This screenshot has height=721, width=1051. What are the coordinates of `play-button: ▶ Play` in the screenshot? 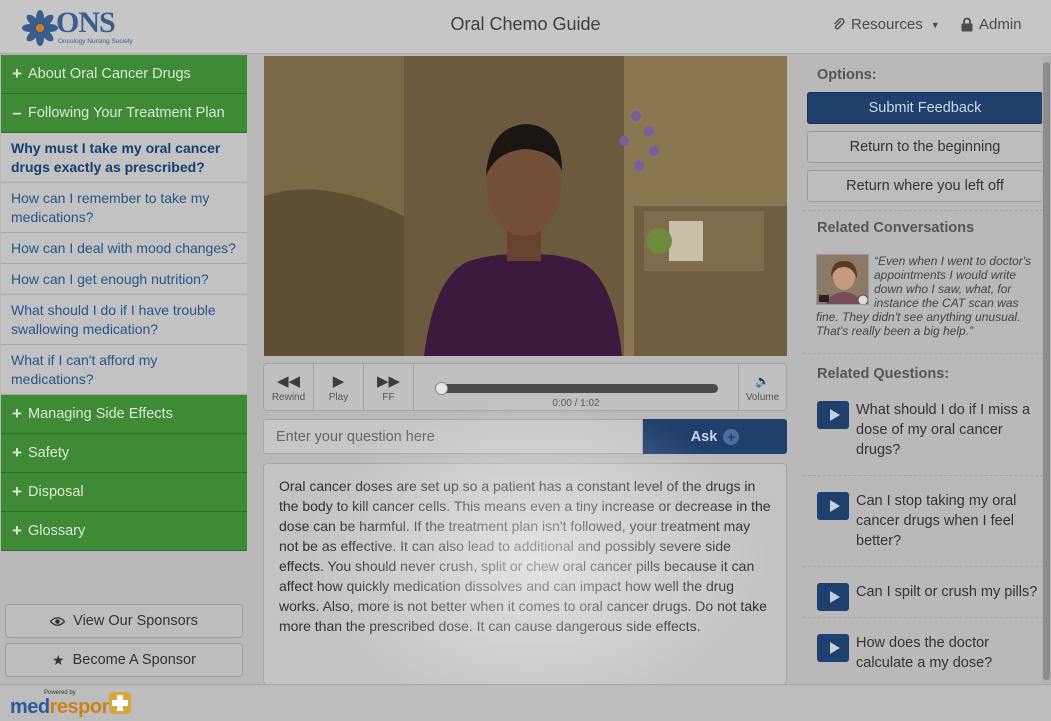 It's located at (339, 387).